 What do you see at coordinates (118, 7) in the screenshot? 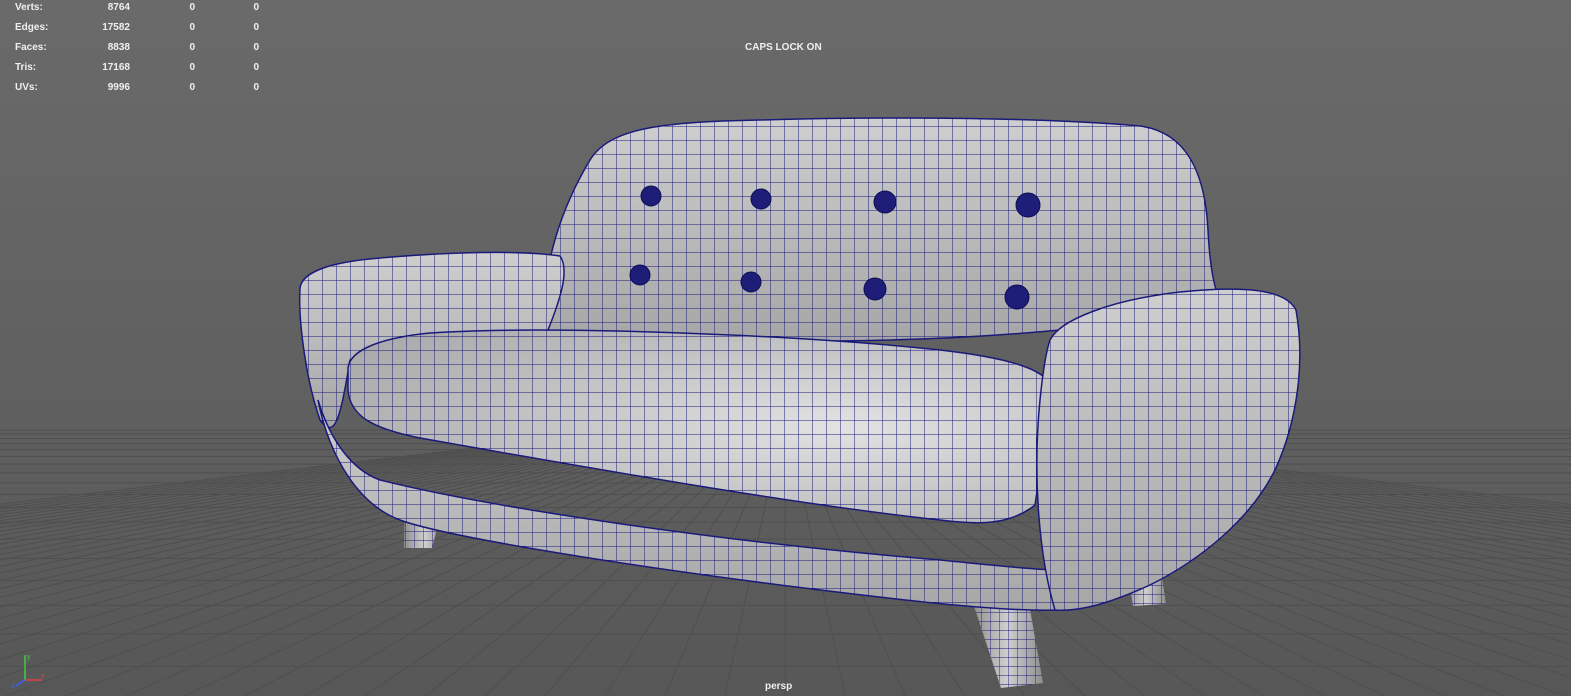
I see `hud-total: 8764` at bounding box center [118, 7].